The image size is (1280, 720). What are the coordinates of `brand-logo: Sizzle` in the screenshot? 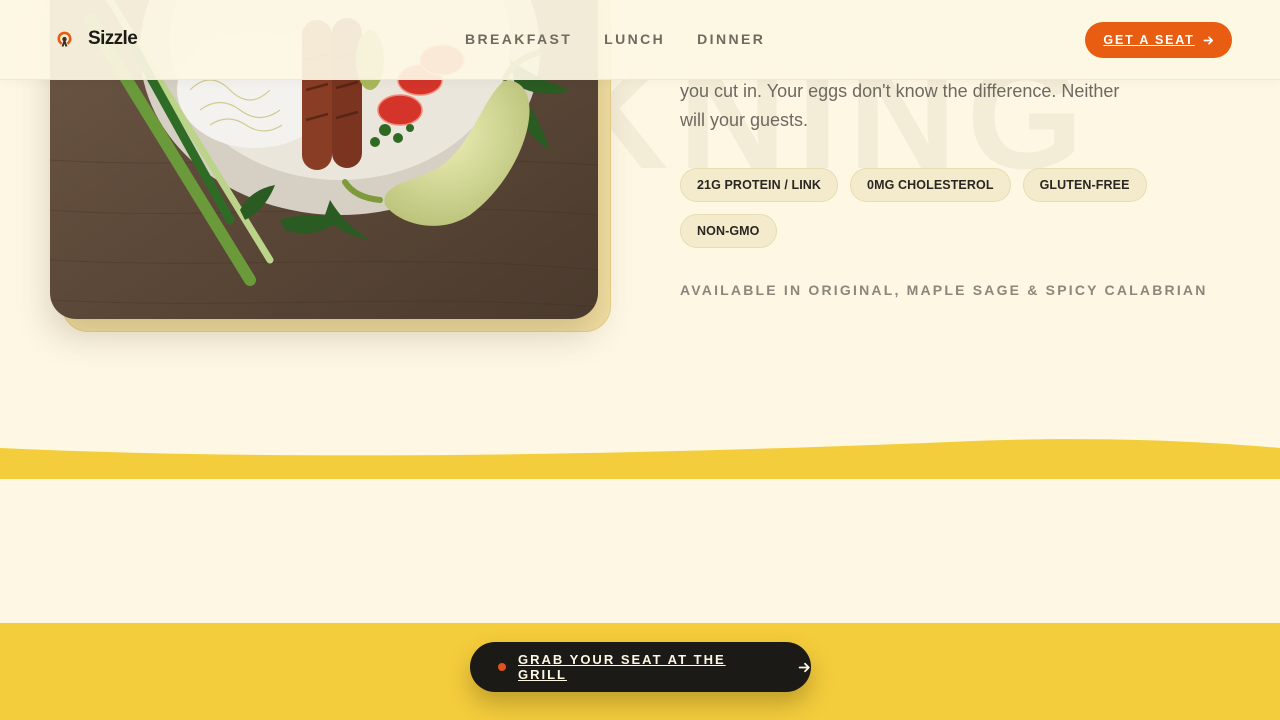 It's located at (96, 39).